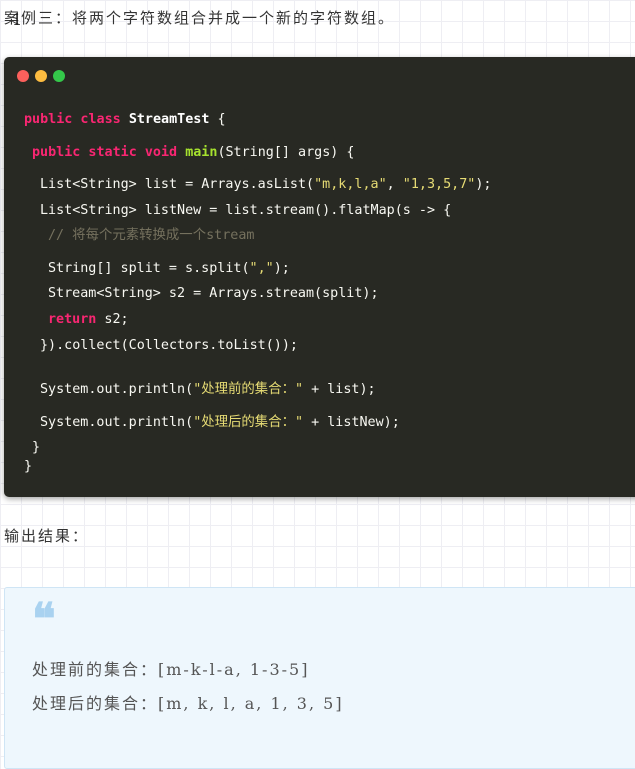  I want to click on code-token: StreamTest, so click(169, 119).